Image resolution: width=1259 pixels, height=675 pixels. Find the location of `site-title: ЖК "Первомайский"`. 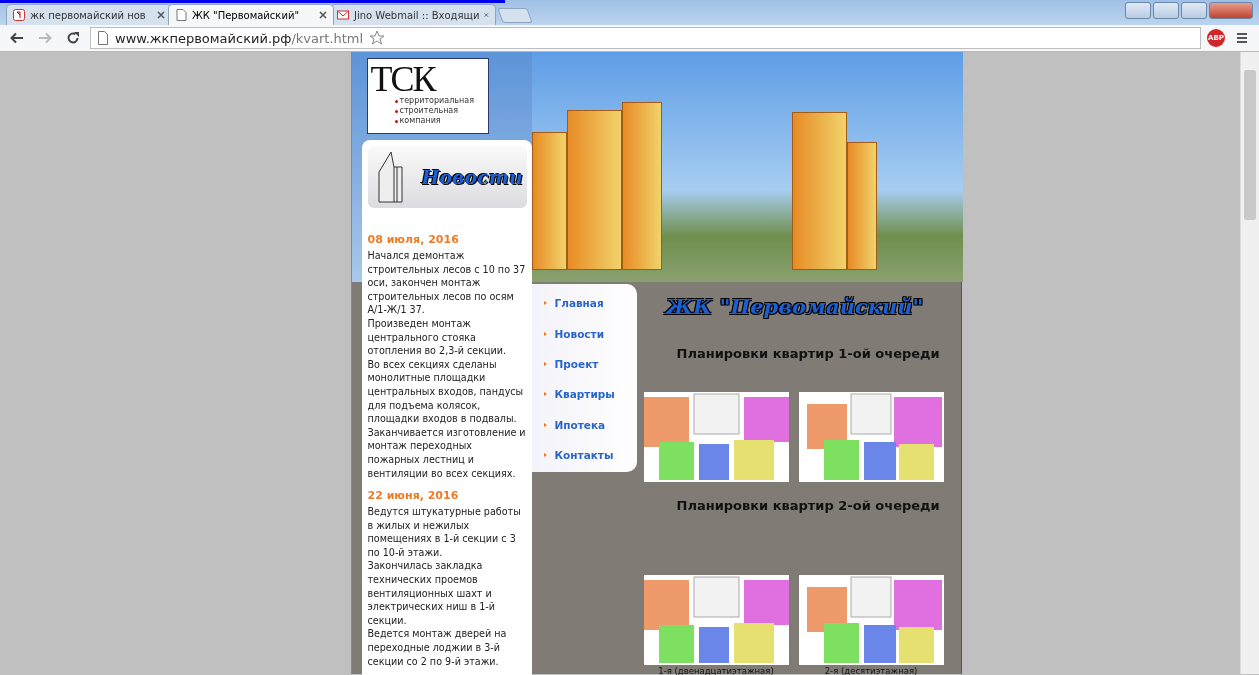

site-title: ЖК "Первомайский" is located at coordinates (795, 306).